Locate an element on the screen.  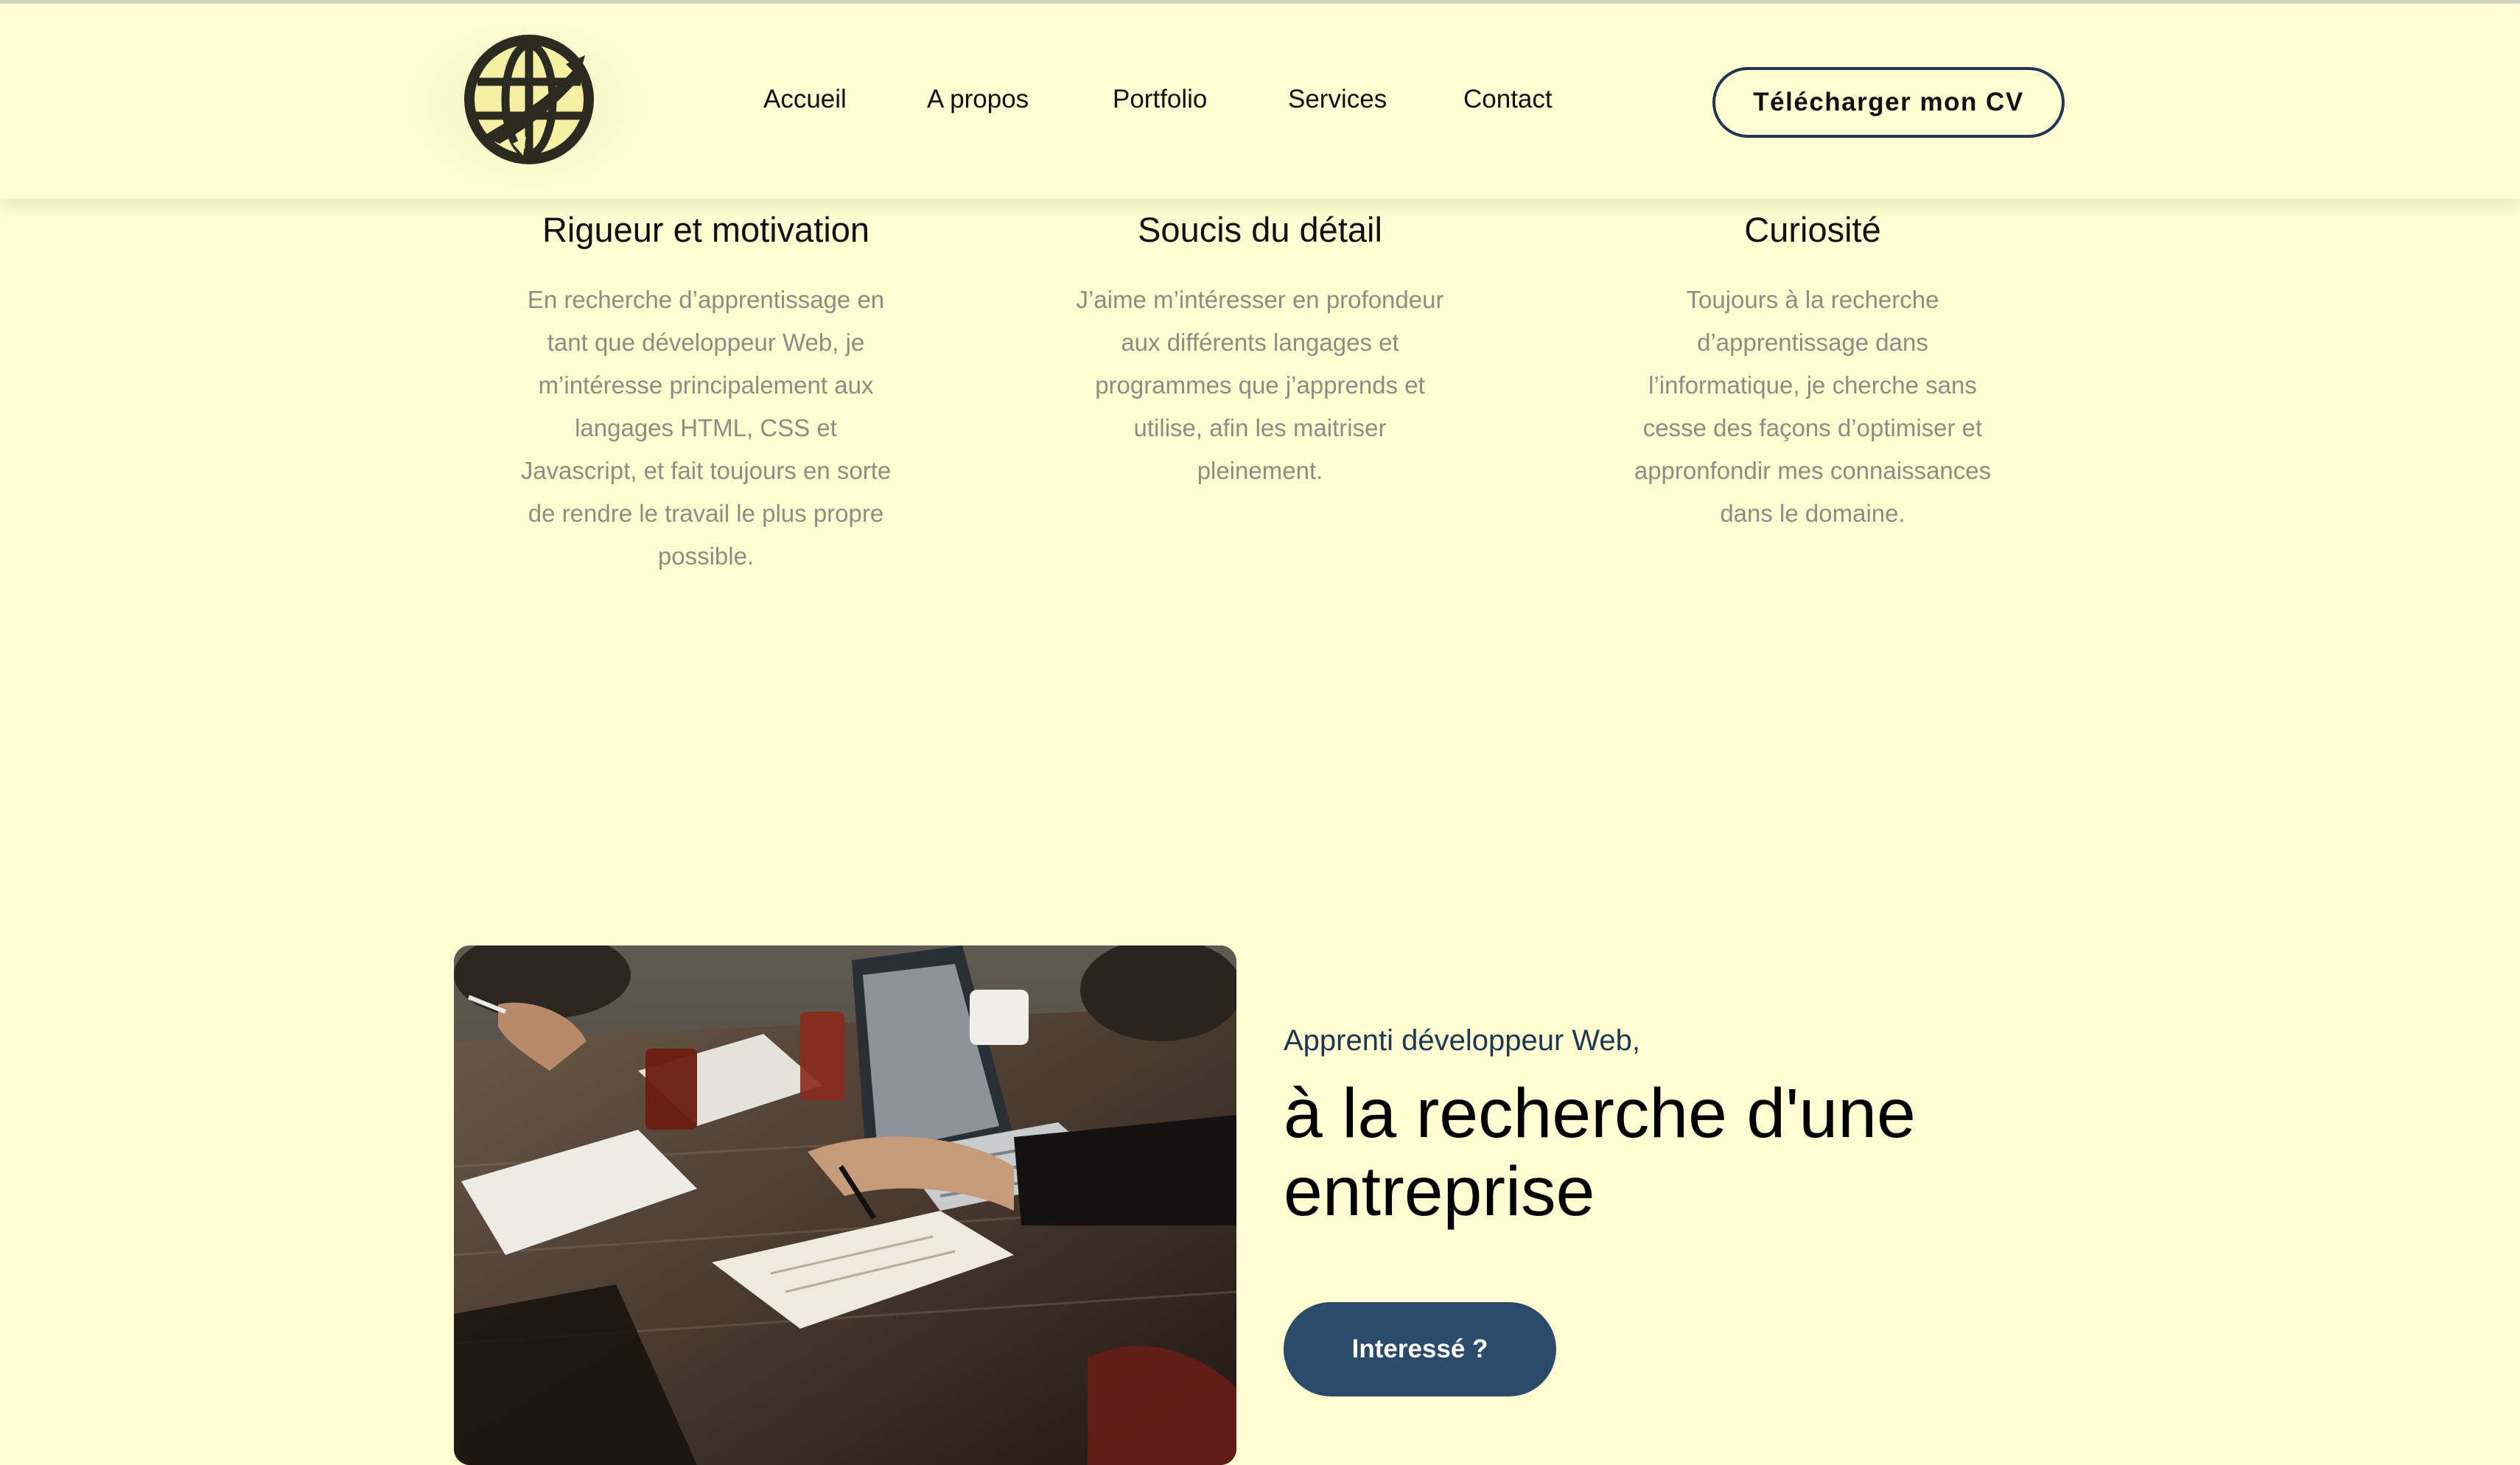
nav-item-accueil: Accueil is located at coordinates (805, 100).